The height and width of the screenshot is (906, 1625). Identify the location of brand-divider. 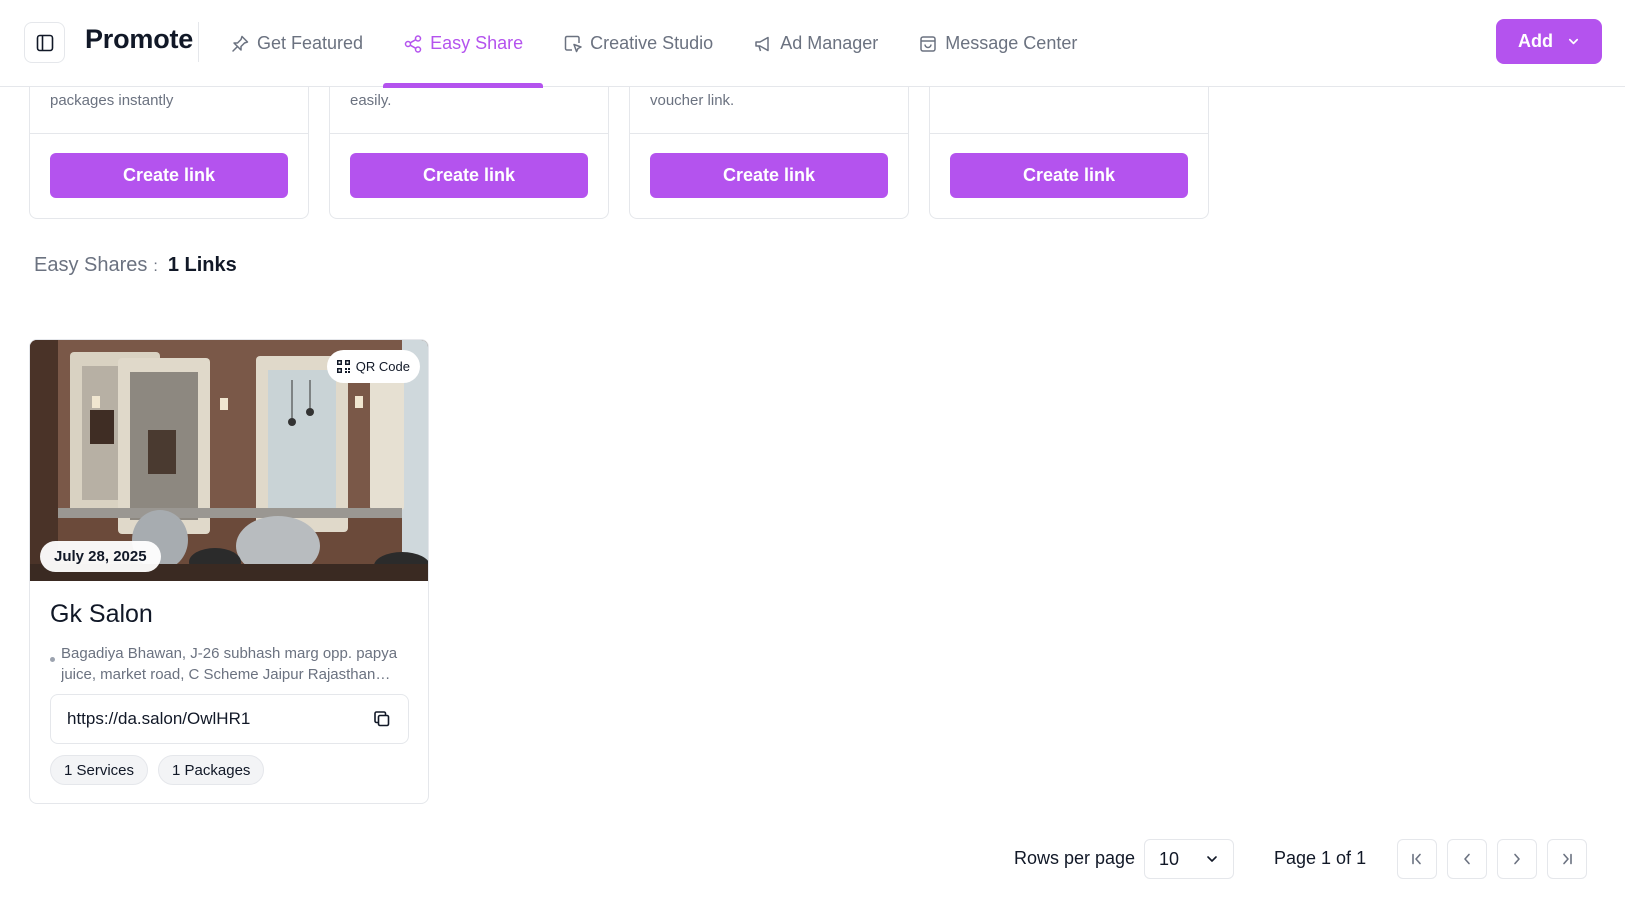
(198, 42).